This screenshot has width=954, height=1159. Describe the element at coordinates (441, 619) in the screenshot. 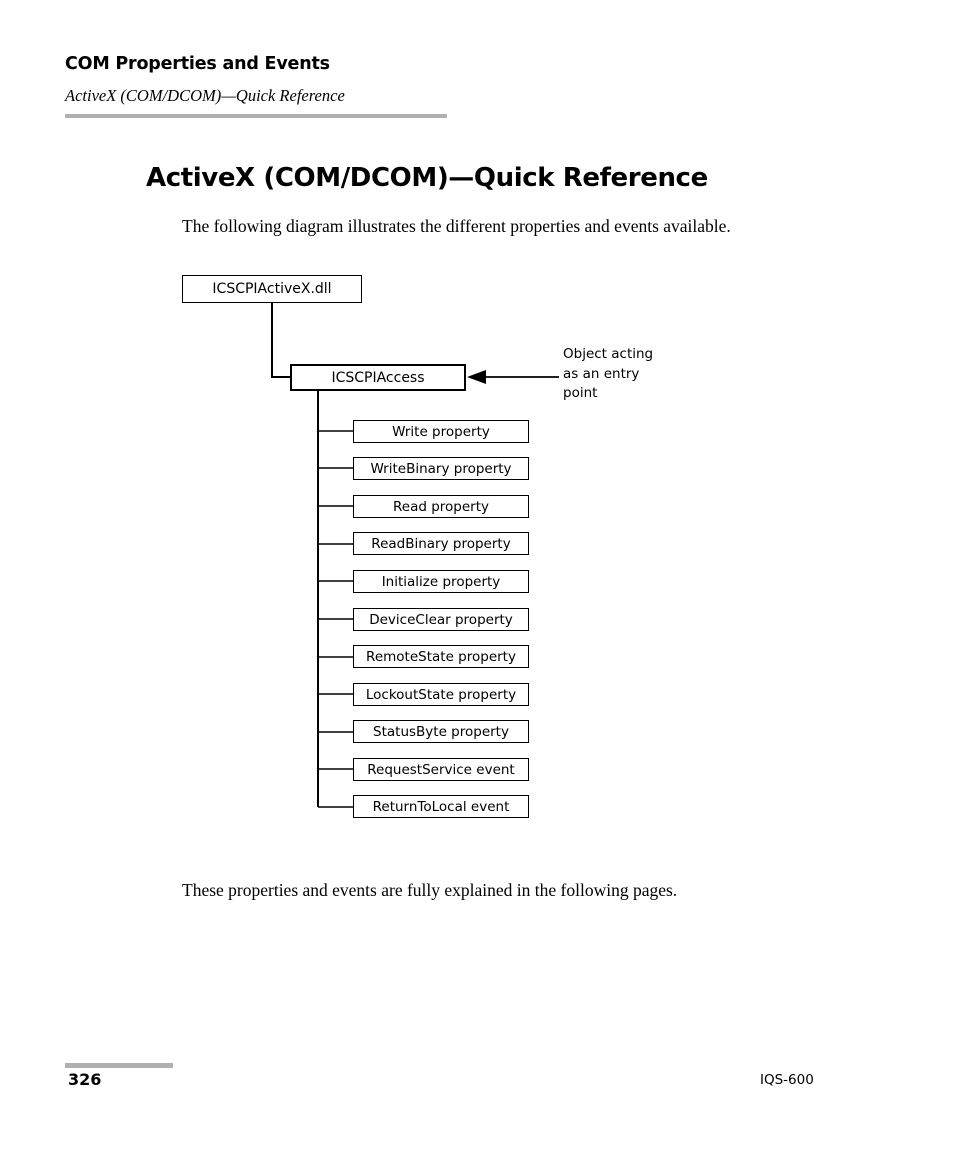

I see `diagram-node-member: DeviceClear property` at that location.